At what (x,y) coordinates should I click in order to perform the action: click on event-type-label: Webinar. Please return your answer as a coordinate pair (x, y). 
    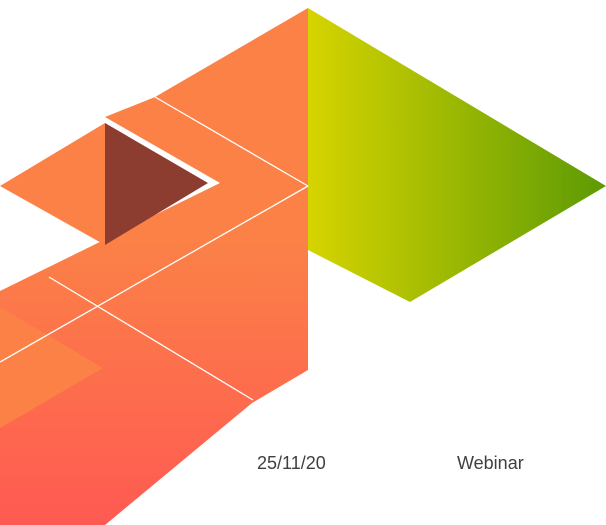
    Looking at the image, I should click on (490, 463).